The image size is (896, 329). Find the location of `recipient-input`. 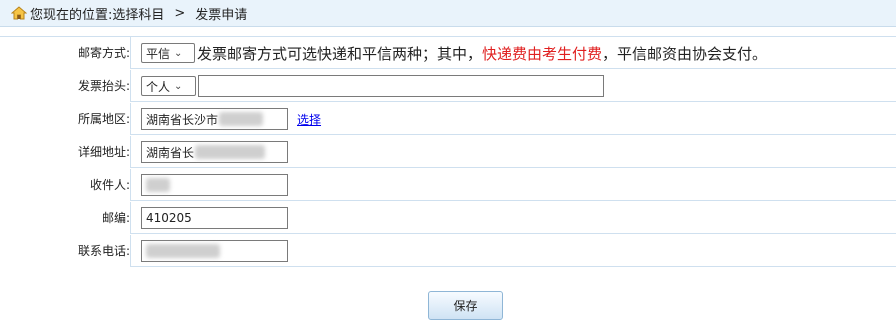

recipient-input is located at coordinates (214, 185).